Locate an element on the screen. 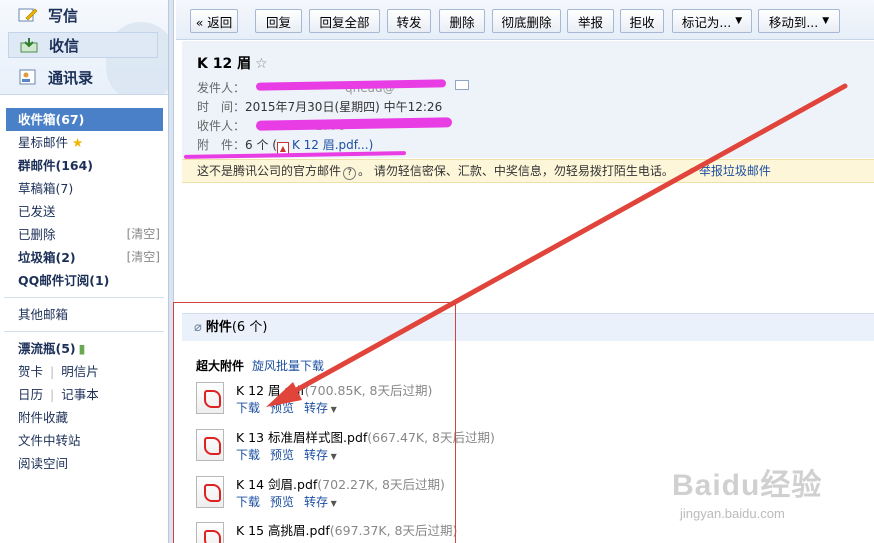  reply-button: 回复 is located at coordinates (278, 21).